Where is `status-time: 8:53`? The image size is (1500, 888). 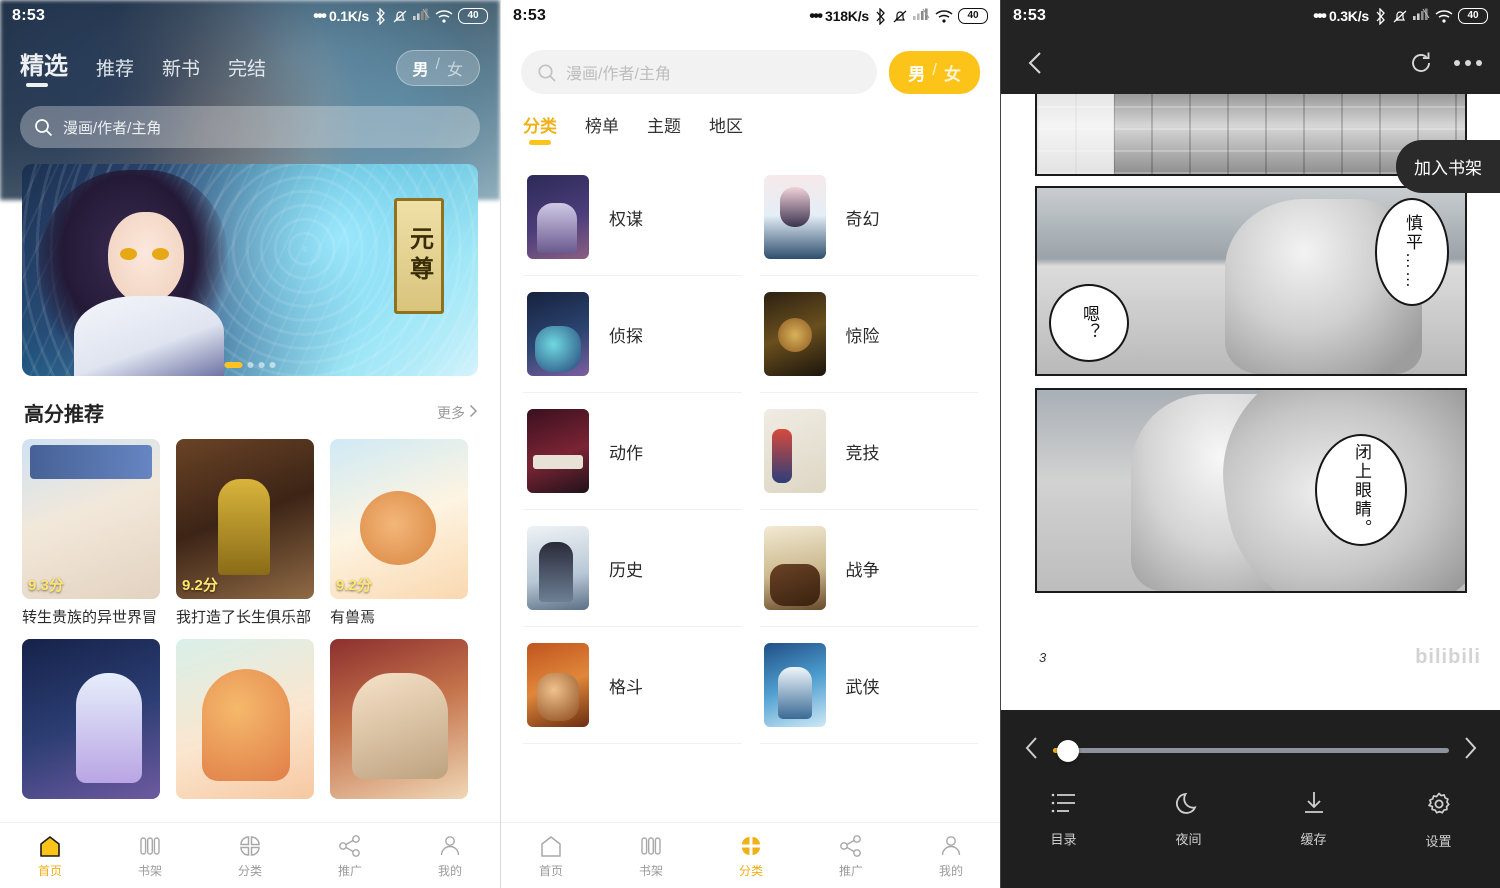
status-time: 8:53 is located at coordinates (530, 15).